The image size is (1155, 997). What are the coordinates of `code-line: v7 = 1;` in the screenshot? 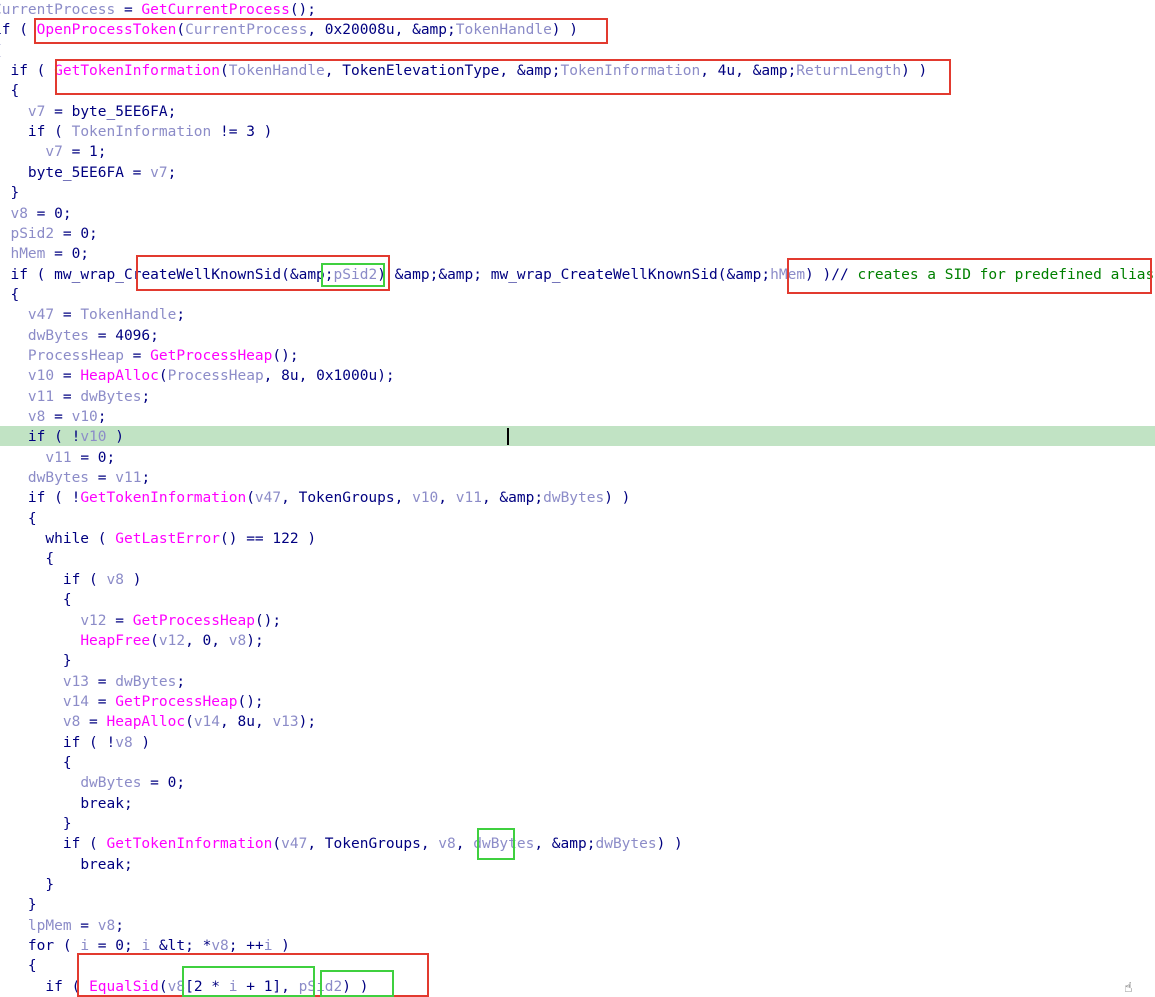 It's located at (53, 152).